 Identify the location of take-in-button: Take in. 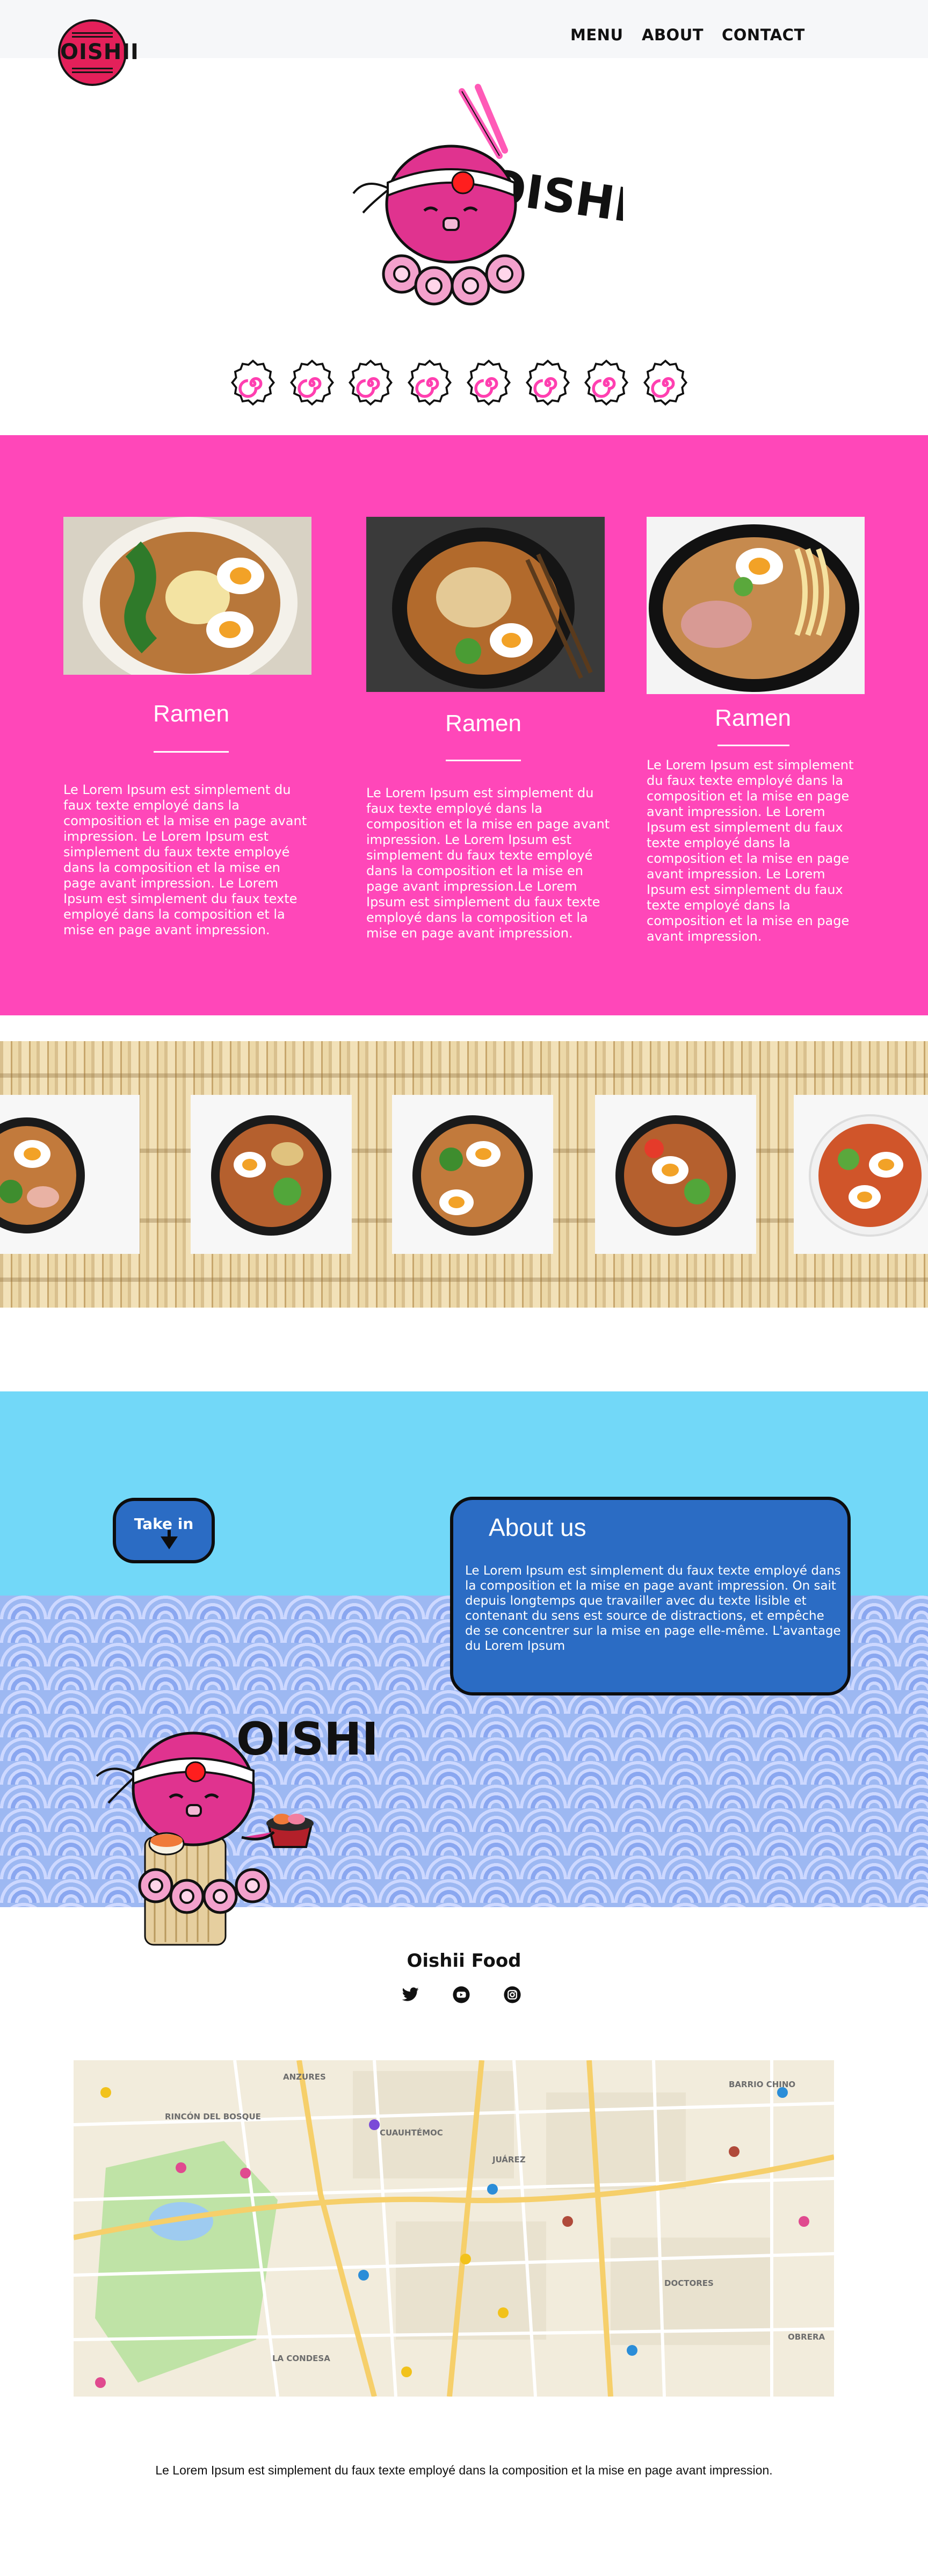
(164, 1531).